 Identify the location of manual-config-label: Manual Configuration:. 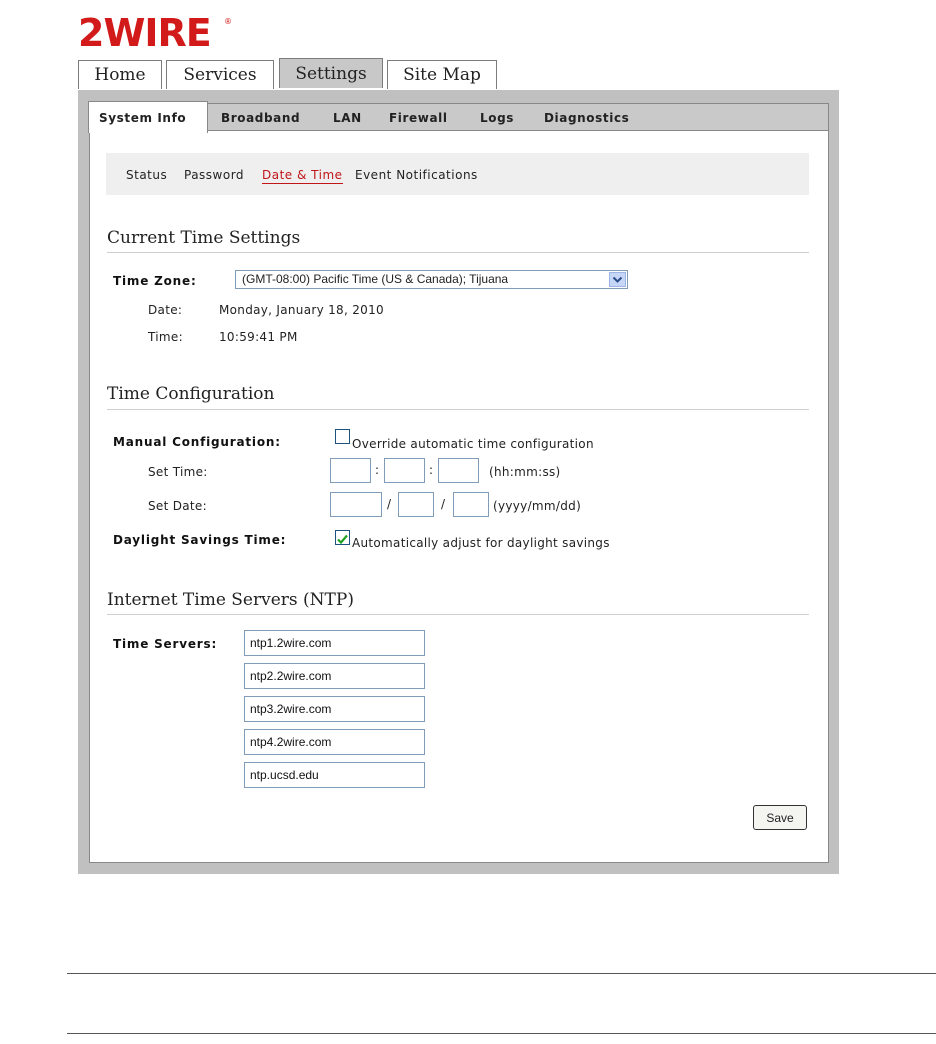
(197, 442).